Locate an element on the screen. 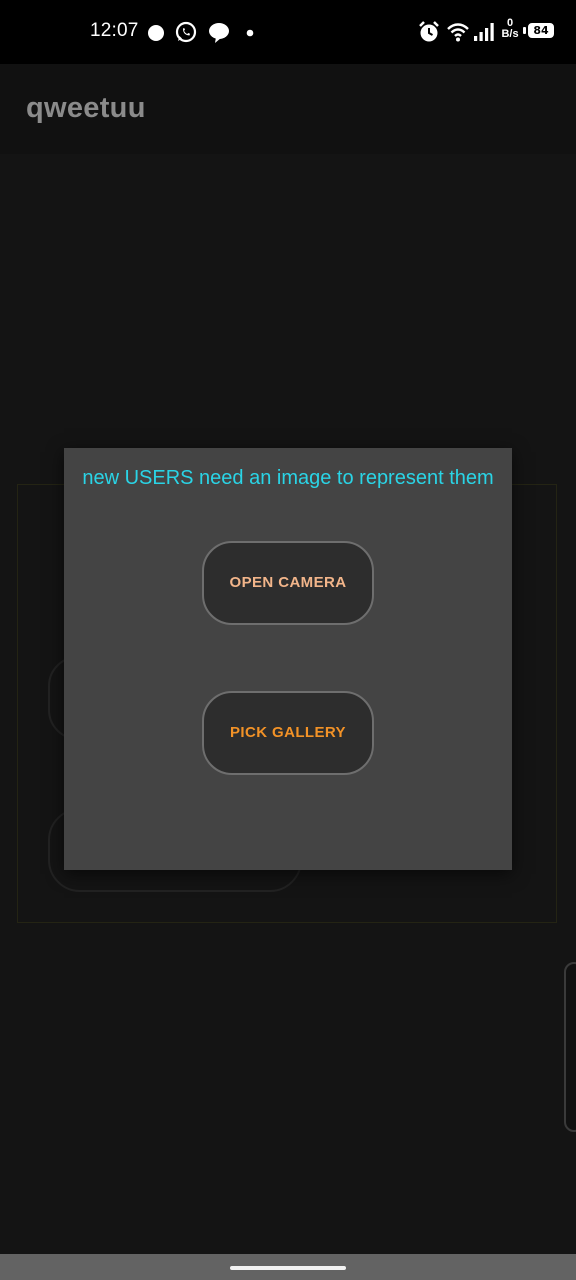 This screenshot has height=1280, width=576. network-speed-unit: B/s is located at coordinates (510, 34).